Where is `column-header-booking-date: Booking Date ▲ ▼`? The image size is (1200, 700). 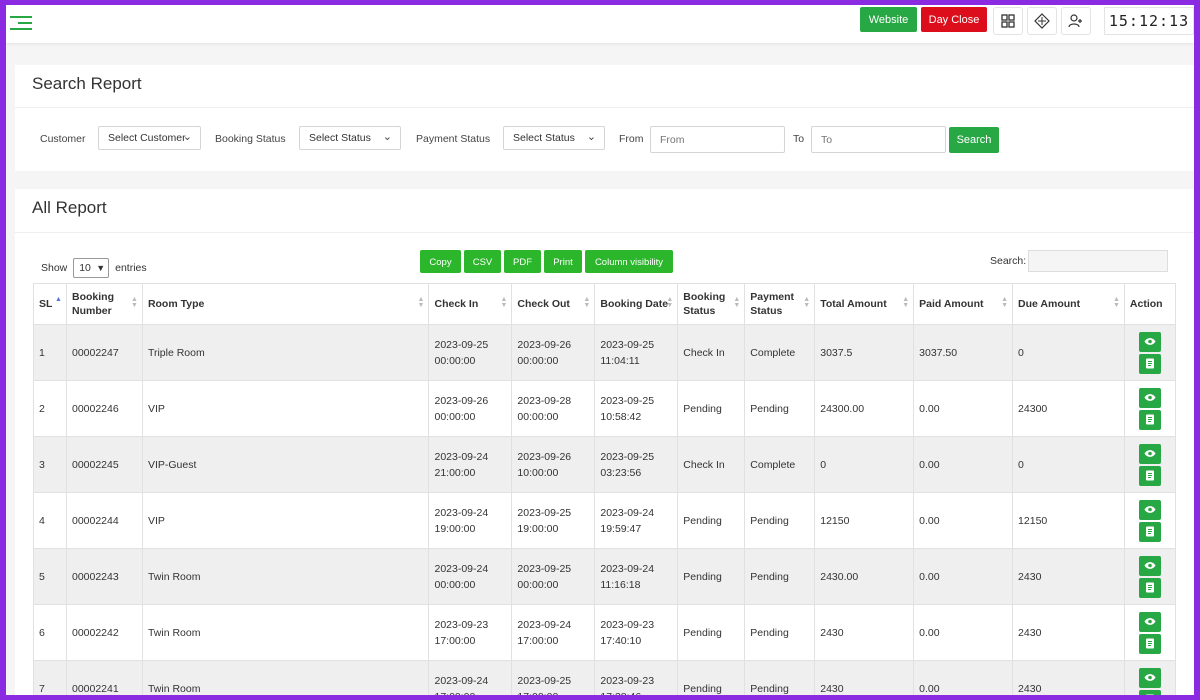
column-header-booking-date: Booking Date ▲ ▼ is located at coordinates (636, 304).